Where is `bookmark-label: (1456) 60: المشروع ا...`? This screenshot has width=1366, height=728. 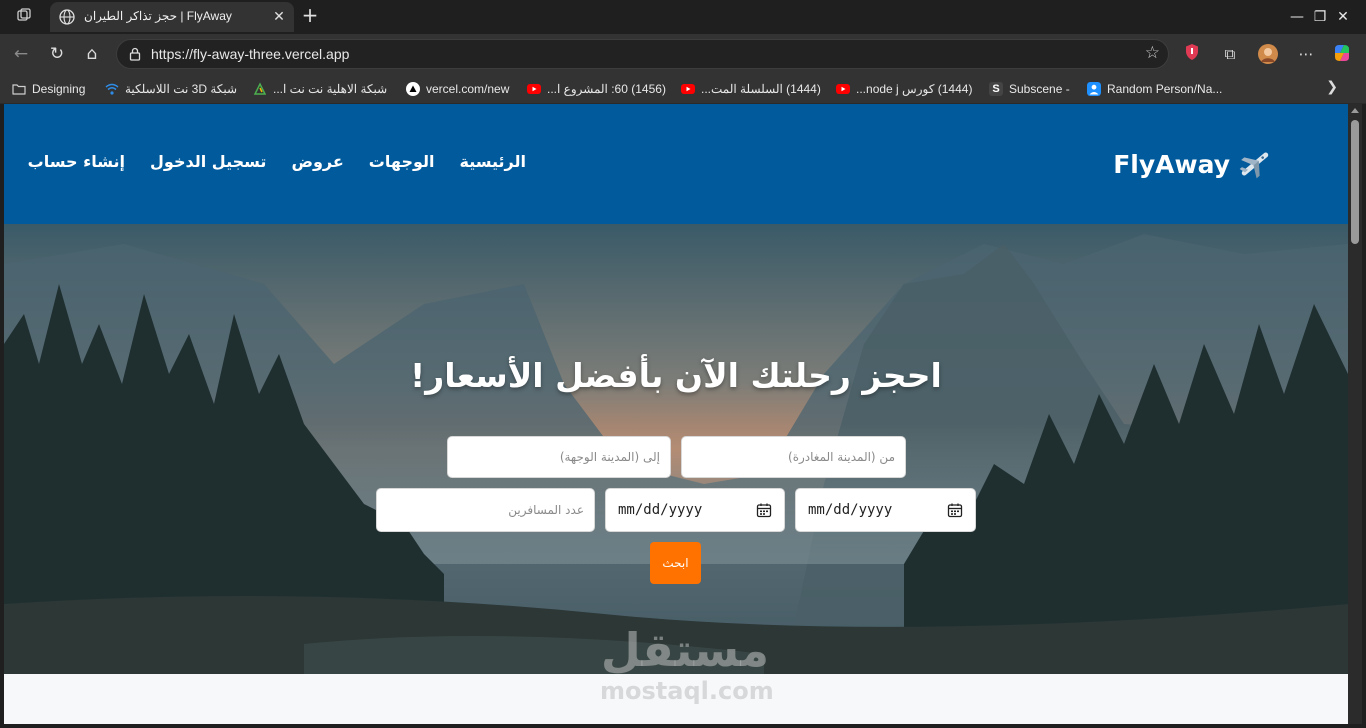
bookmark-label: (1456) 60: المشروع ا... is located at coordinates (606, 89).